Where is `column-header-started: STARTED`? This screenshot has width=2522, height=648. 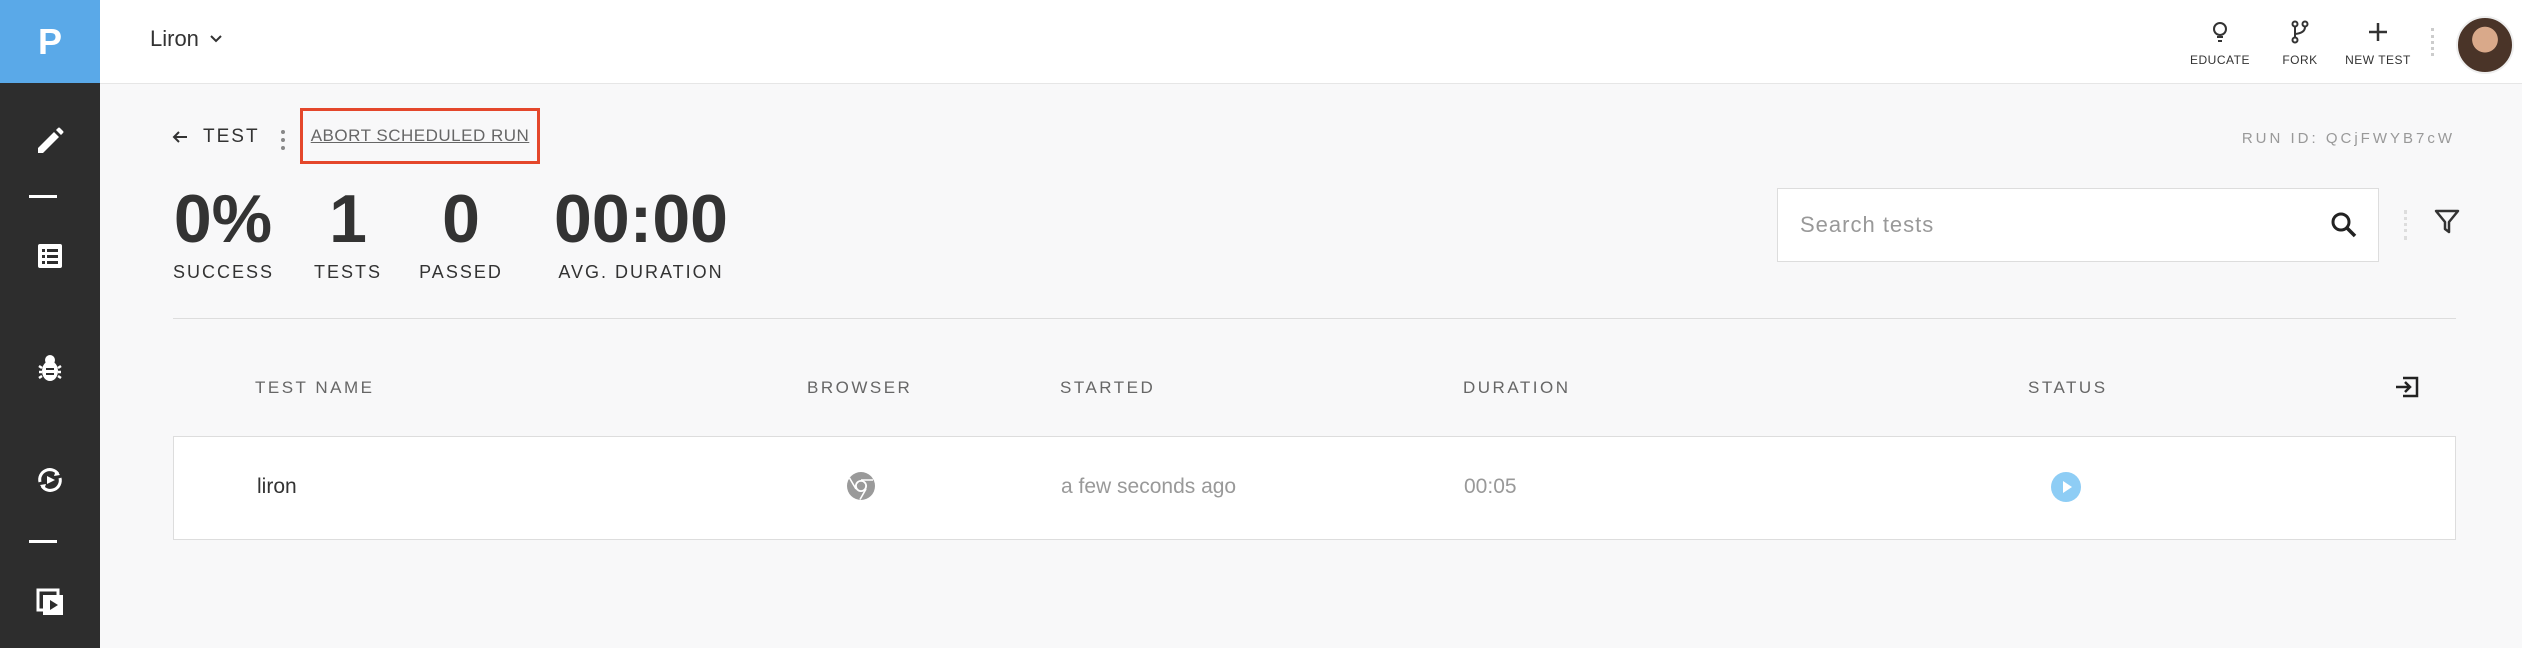 column-header-started: STARTED is located at coordinates (1107, 388).